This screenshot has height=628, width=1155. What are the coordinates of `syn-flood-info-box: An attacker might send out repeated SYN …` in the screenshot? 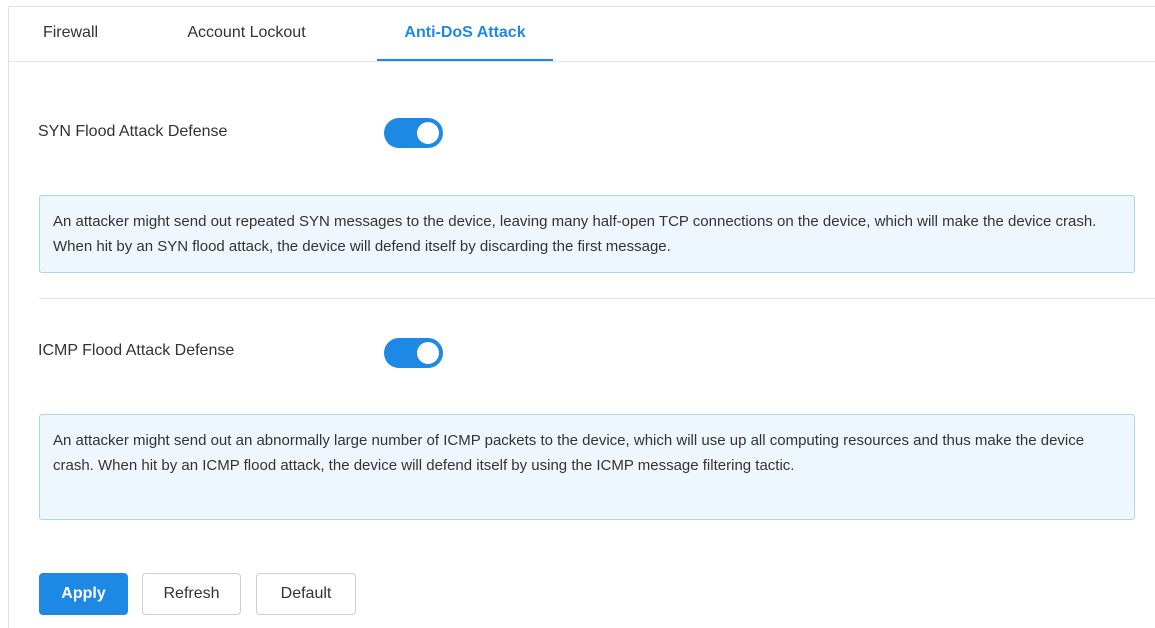 It's located at (587, 234).